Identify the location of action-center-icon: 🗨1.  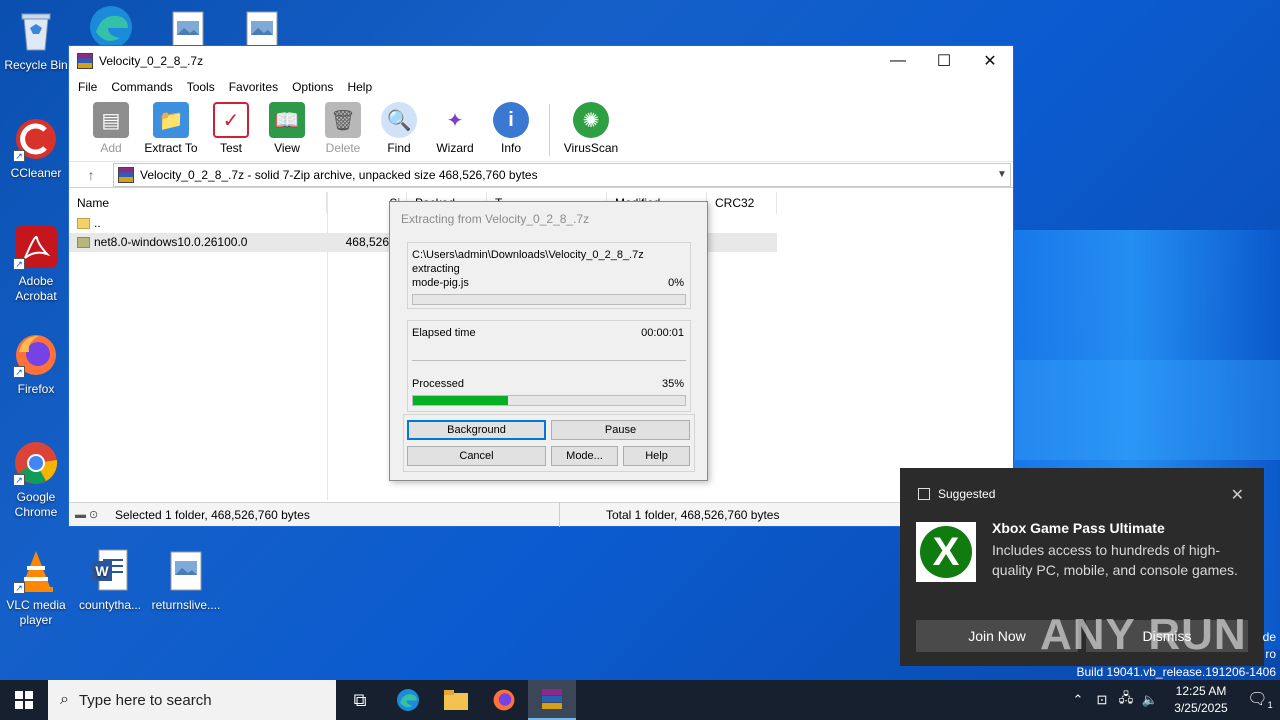
(1260, 699).